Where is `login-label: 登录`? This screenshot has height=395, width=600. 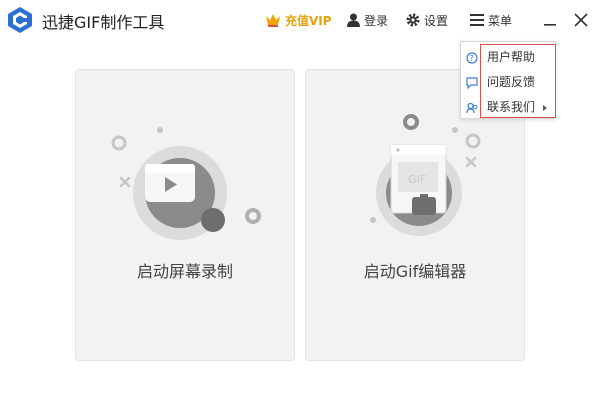
login-label: 登录 is located at coordinates (376, 20).